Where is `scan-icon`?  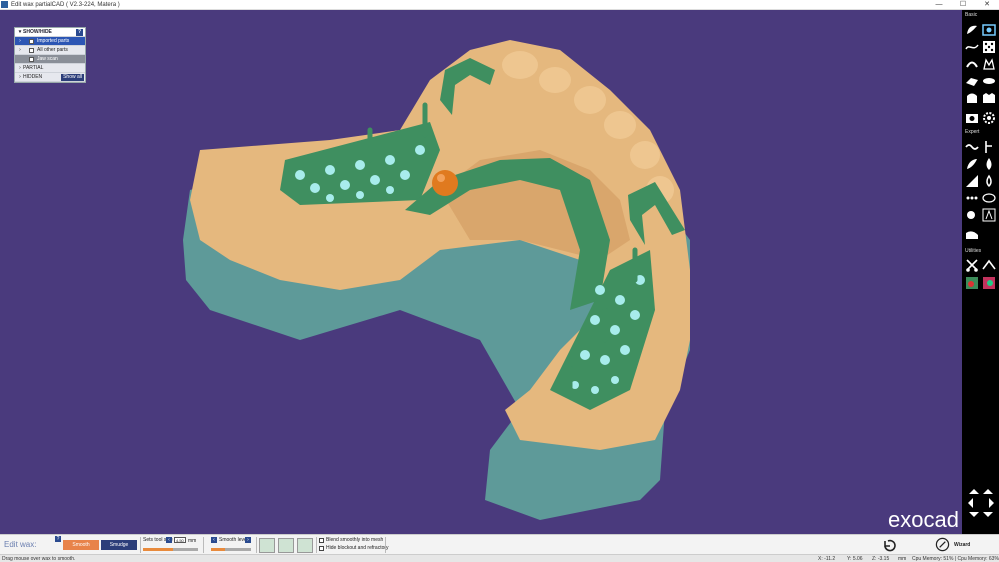
scan-icon is located at coordinates (989, 30).